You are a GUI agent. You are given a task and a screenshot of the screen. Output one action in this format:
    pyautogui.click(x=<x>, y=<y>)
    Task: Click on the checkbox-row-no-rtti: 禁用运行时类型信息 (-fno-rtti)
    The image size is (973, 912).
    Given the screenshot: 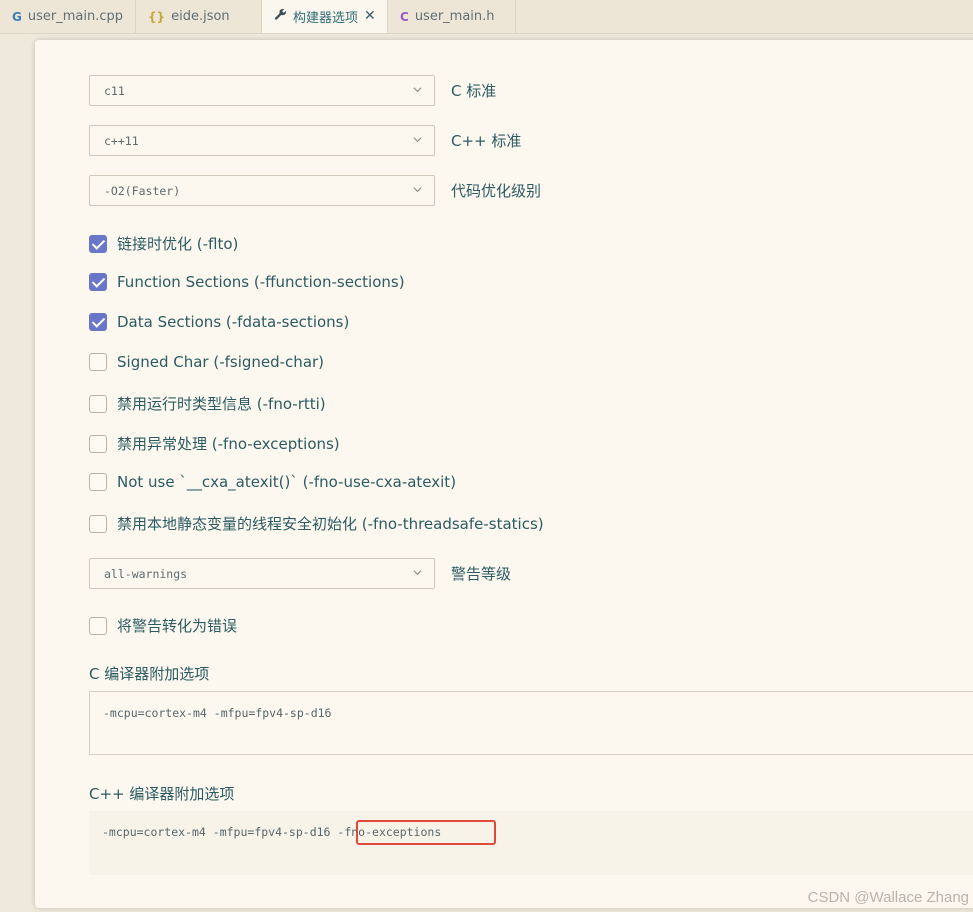 What is the action you would take?
    pyautogui.click(x=207, y=403)
    